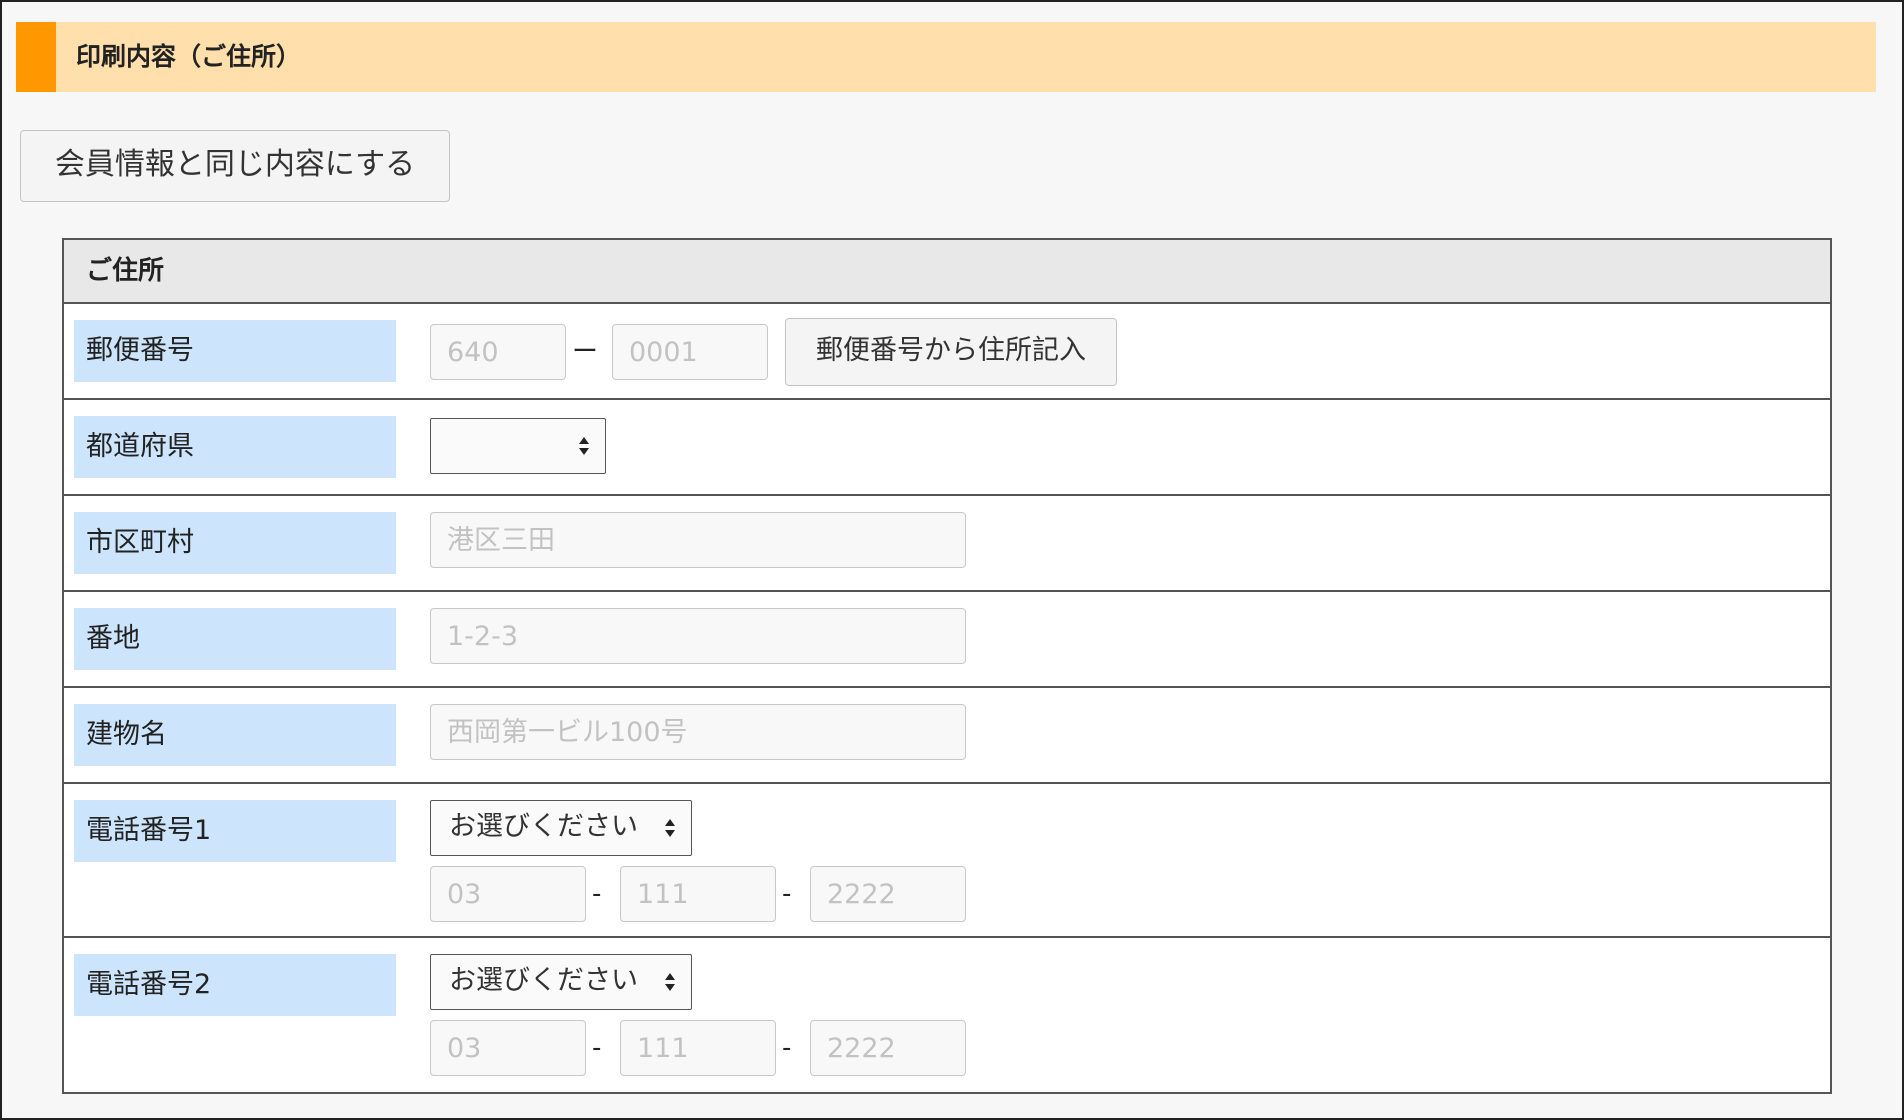 Image resolution: width=1904 pixels, height=1120 pixels. Describe the element at coordinates (951, 352) in the screenshot. I see `postal-lookup-button: 郵便番号から住所記入` at that location.